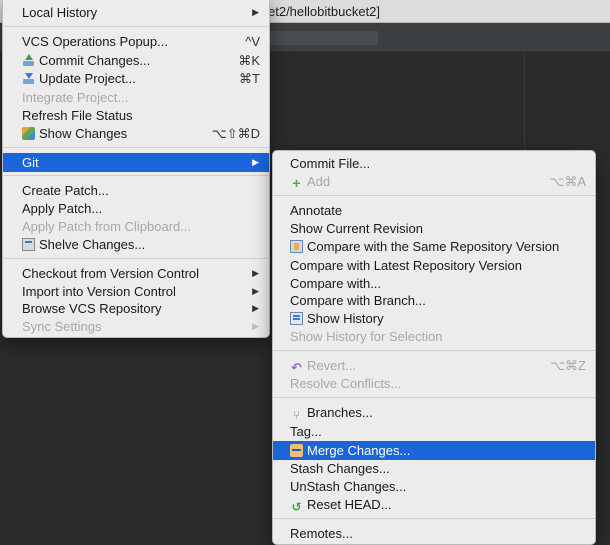 The image size is (610, 545). Describe the element at coordinates (136, 133) in the screenshot. I see `menu-item-show-changes: Show Changes ⌥⇧⌘D` at that location.